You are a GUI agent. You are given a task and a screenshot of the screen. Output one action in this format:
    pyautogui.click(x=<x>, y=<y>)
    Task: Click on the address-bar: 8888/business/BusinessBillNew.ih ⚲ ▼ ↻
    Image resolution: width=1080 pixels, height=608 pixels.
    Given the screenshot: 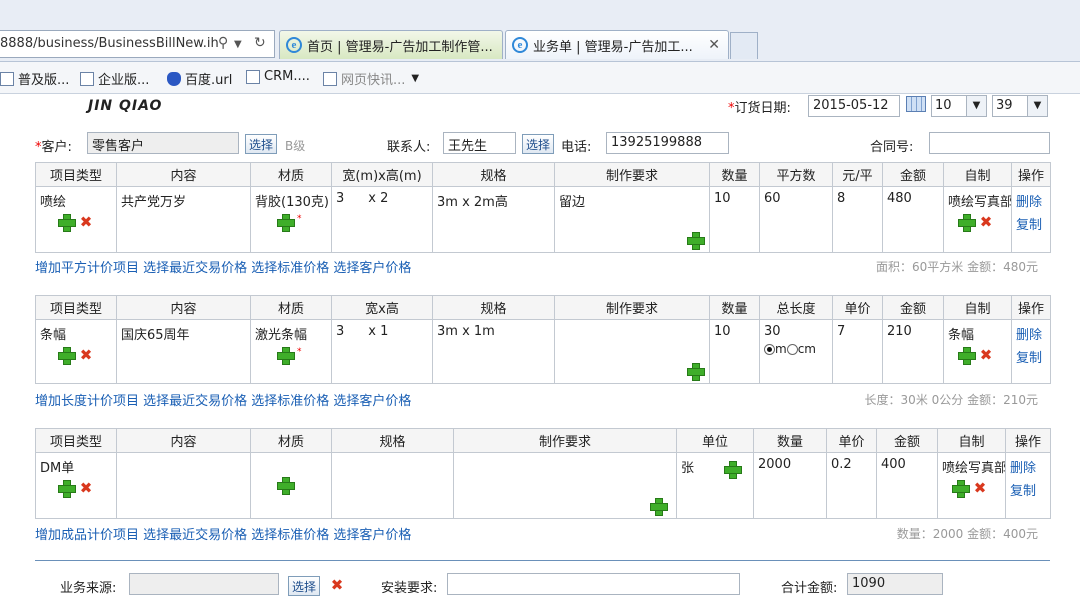 What is the action you would take?
    pyautogui.click(x=137, y=44)
    